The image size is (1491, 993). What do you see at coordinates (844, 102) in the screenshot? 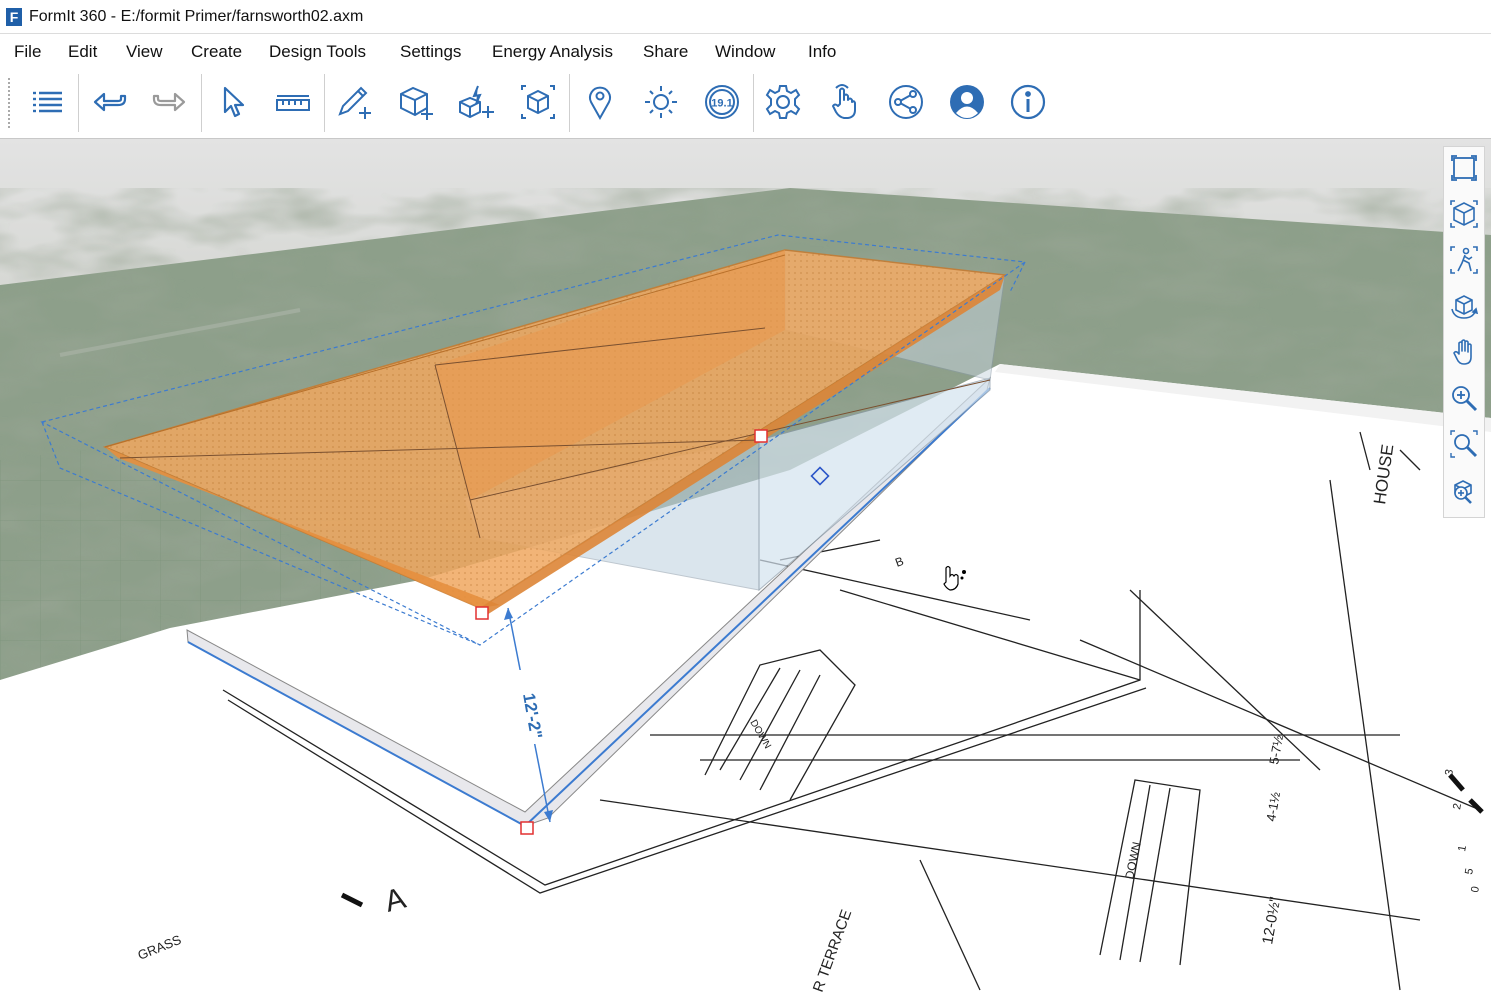
I see `gesture-hand-icon` at bounding box center [844, 102].